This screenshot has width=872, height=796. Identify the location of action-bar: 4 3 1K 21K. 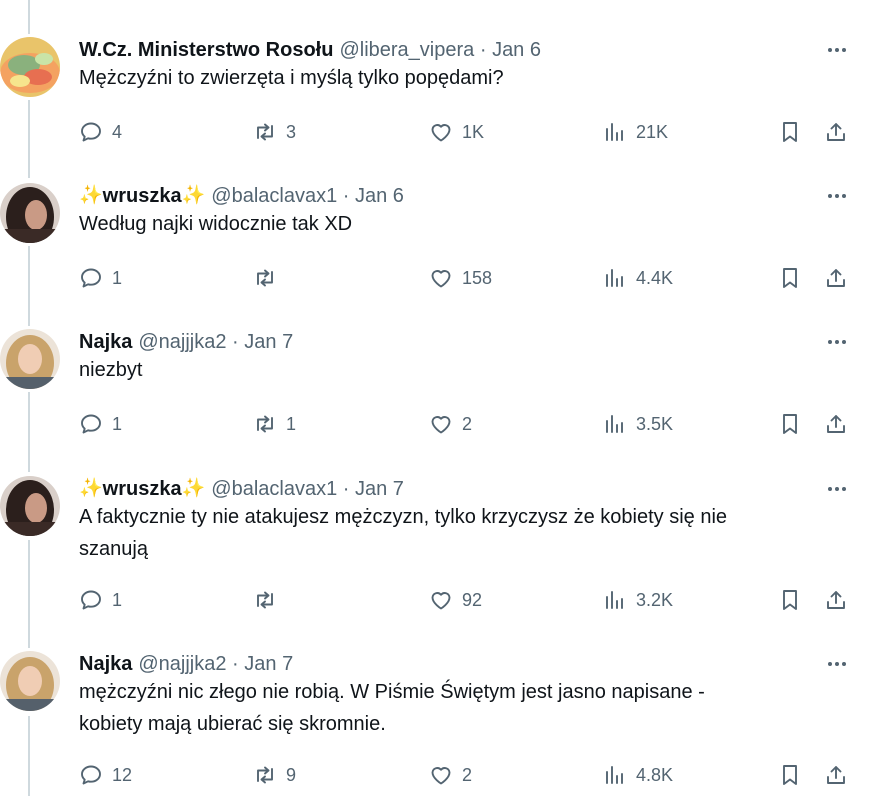
(474, 132).